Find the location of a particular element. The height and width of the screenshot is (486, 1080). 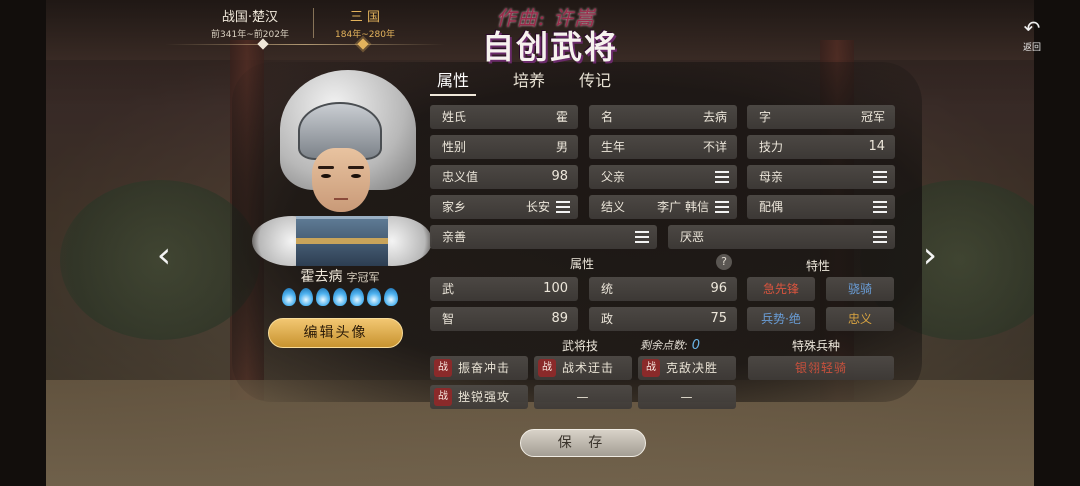

back-button: ↶ 返回 is located at coordinates (1032, 35).